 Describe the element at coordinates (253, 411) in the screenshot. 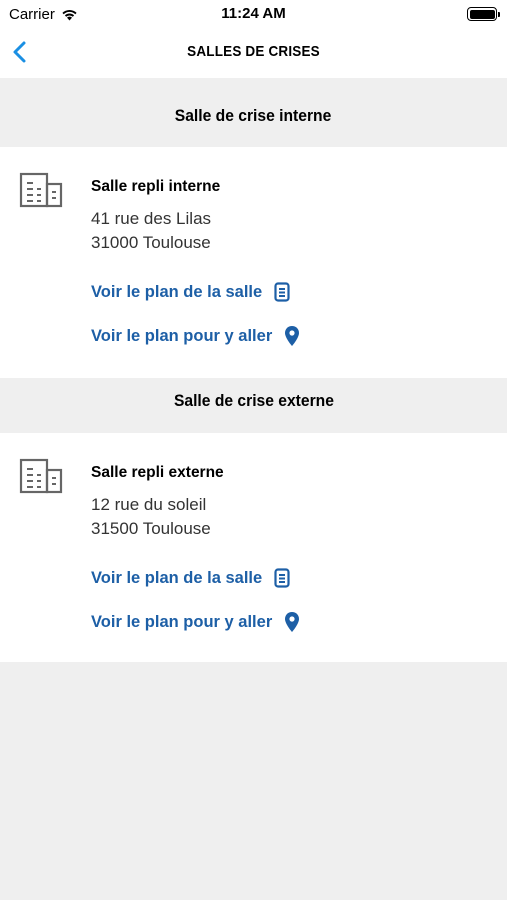

I see `section-header-externe: Salle de crise externe` at that location.